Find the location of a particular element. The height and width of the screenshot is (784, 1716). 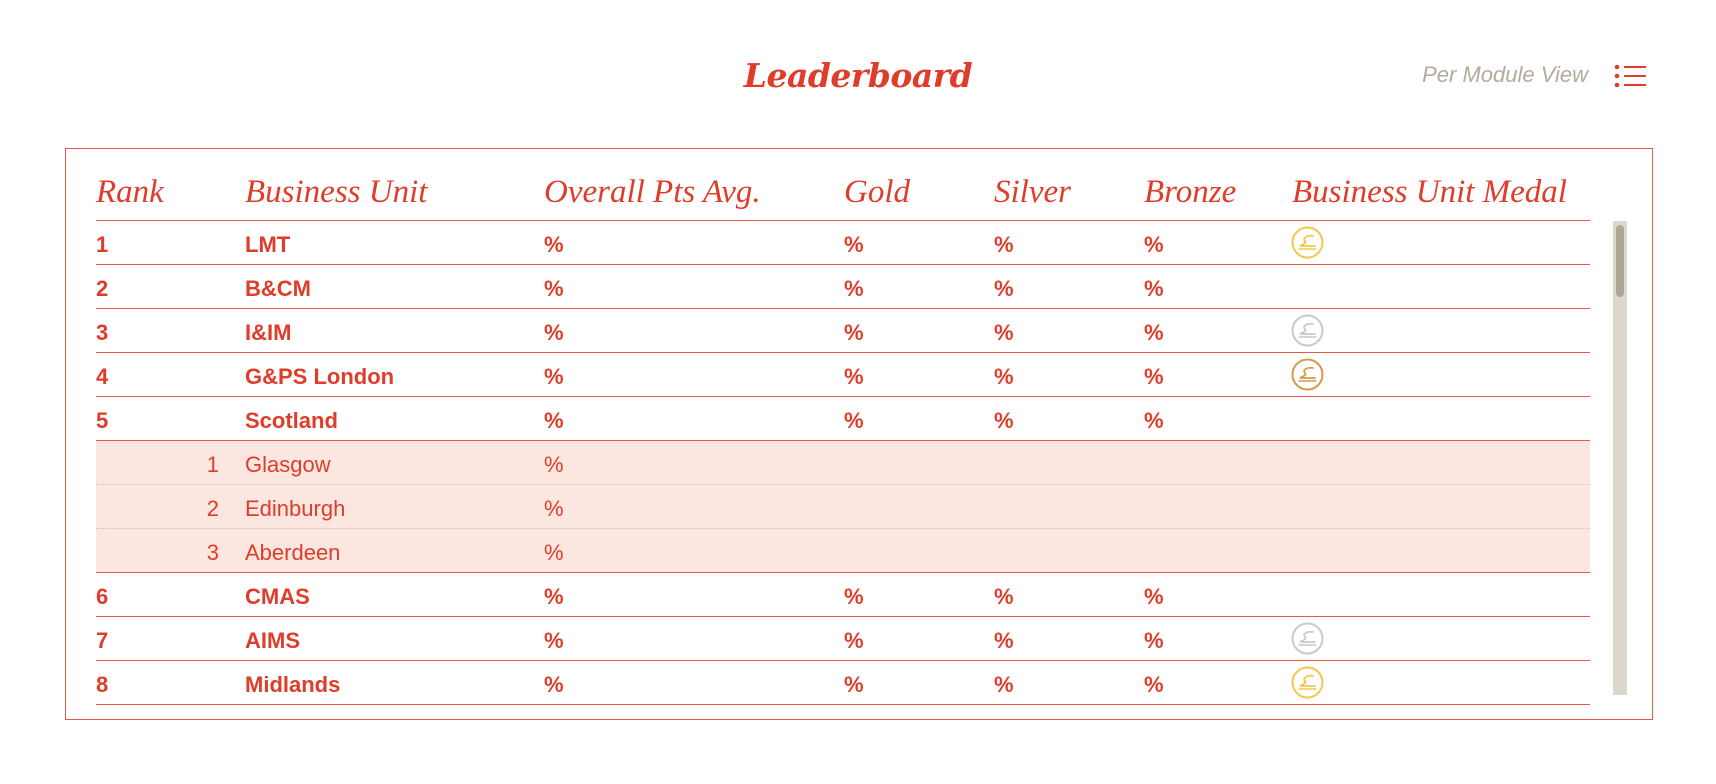

sub-unit-row: 3 Aberdeen% is located at coordinates (843, 551).